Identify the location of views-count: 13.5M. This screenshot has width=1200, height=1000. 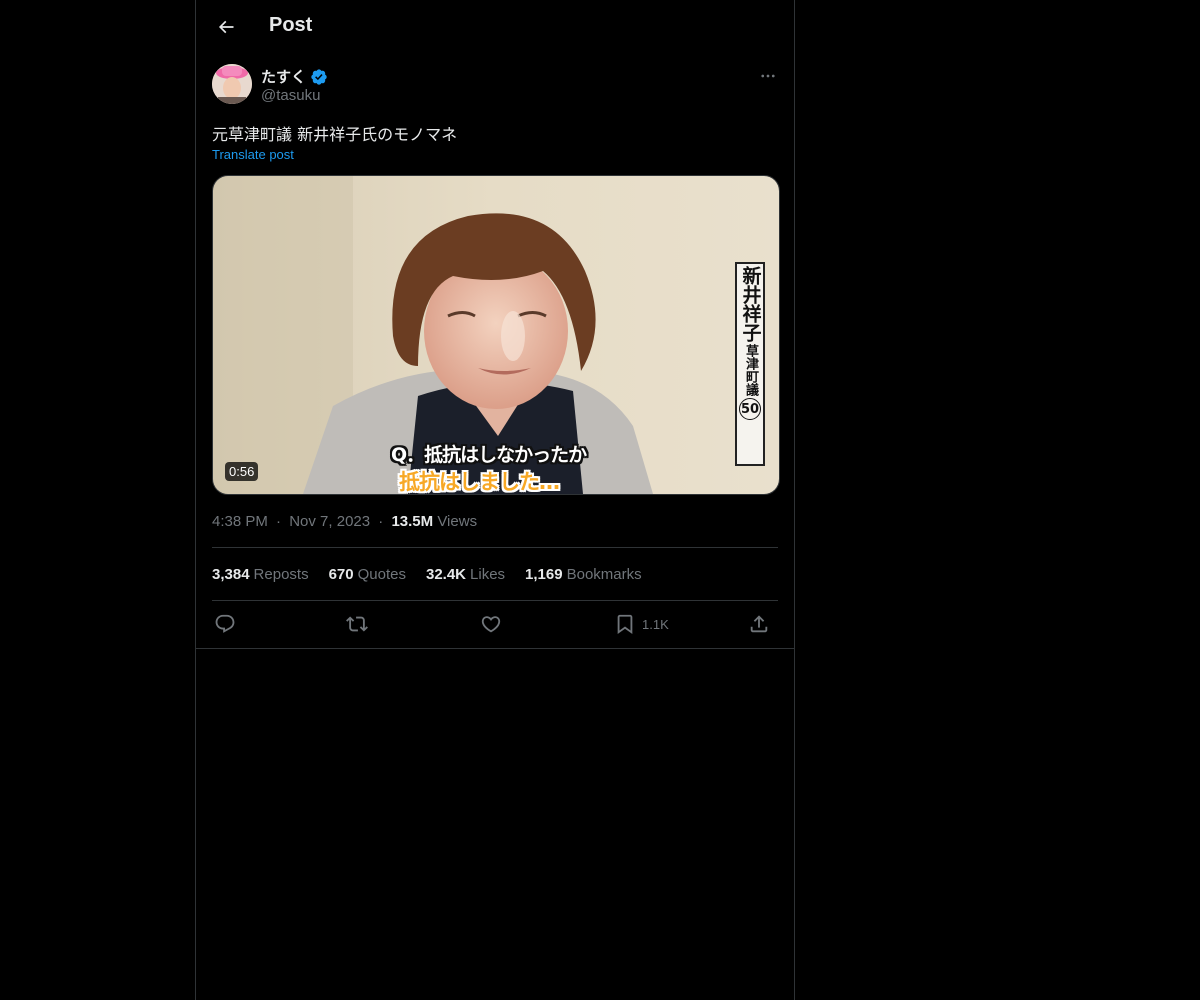
(412, 521).